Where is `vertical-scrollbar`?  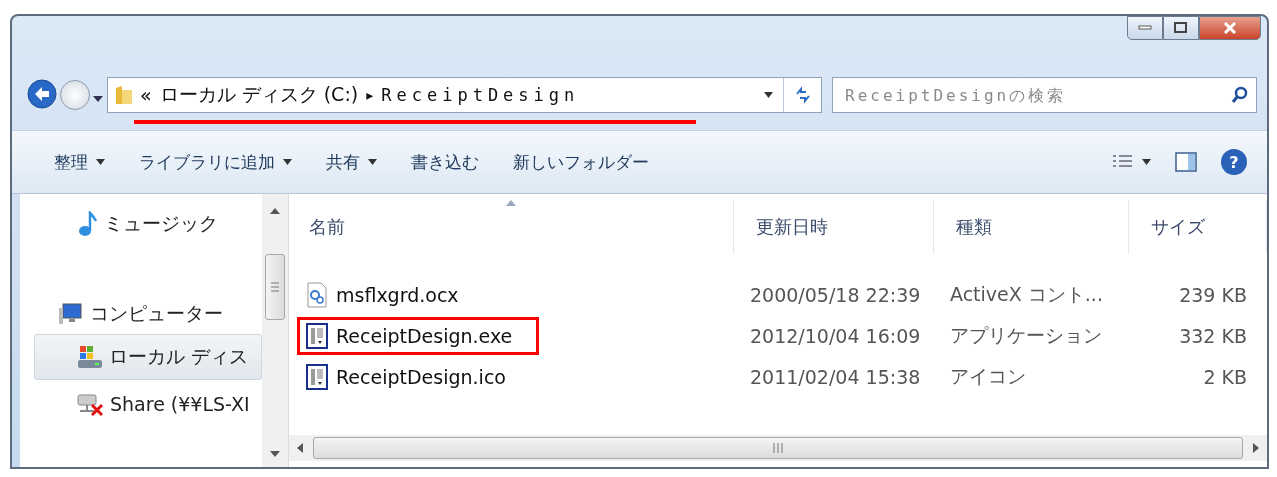 vertical-scrollbar is located at coordinates (275, 330).